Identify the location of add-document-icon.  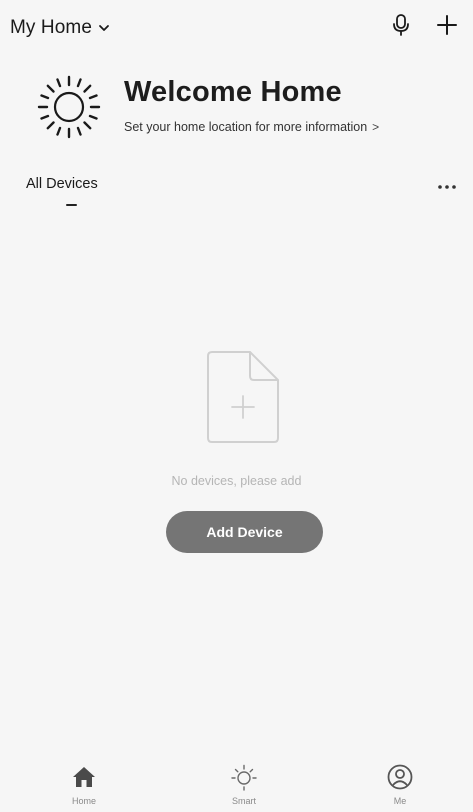
(243, 397).